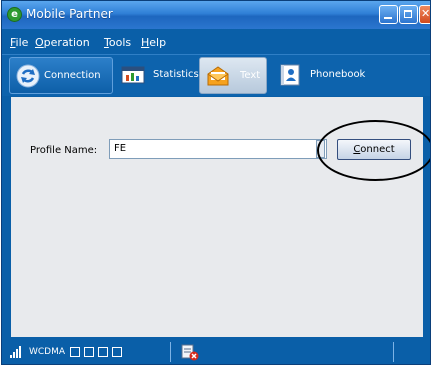  Describe the element at coordinates (15, 352) in the screenshot. I see `signal-strength-icon` at that location.